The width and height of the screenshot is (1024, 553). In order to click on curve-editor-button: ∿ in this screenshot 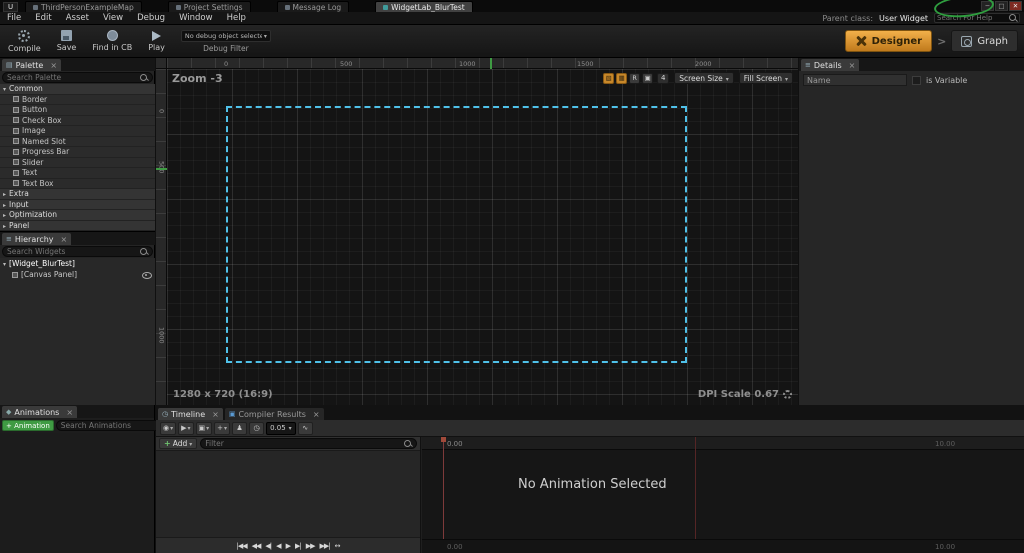, I will do `click(305, 428)`.